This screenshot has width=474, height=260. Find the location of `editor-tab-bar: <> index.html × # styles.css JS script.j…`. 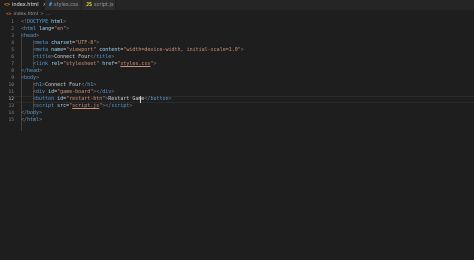

editor-tab-bar: <> index.html × # styles.css JS script.j… is located at coordinates (237, 5).